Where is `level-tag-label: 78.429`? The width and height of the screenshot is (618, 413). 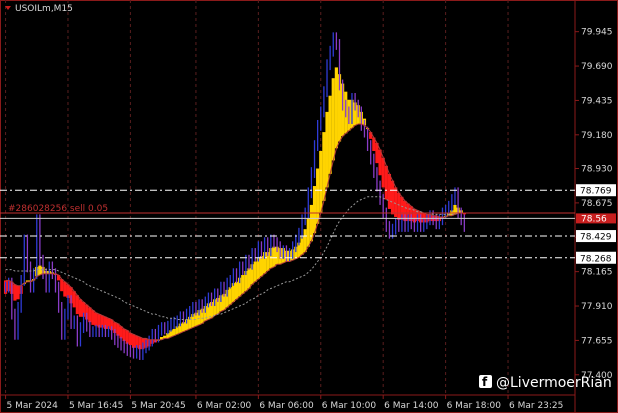 level-tag-label: 78.429 is located at coordinates (596, 238).